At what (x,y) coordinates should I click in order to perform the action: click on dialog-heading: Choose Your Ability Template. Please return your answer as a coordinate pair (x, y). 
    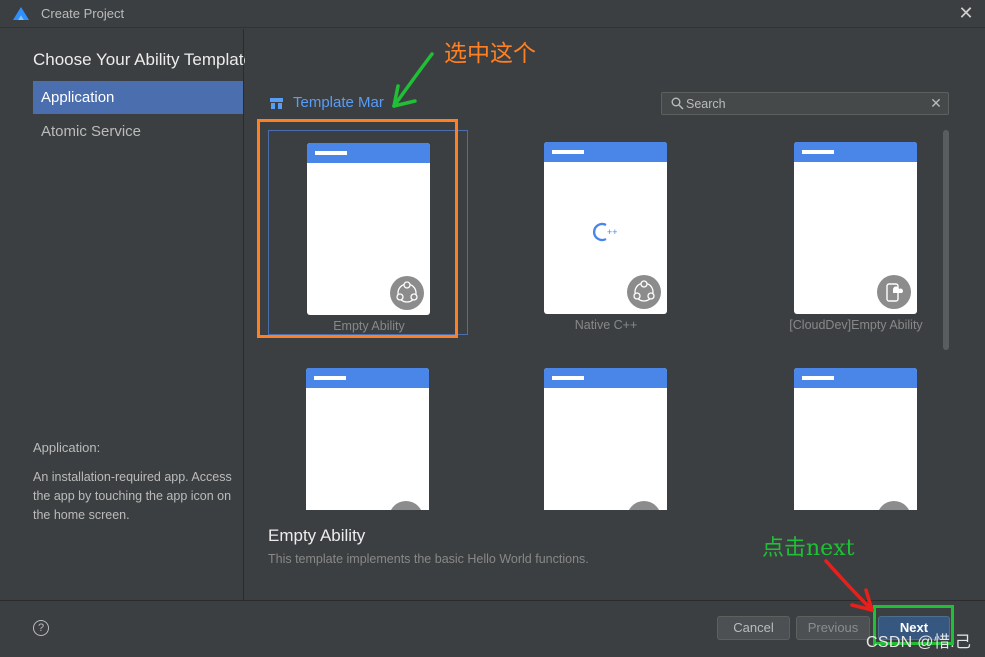
    Looking at the image, I should click on (143, 59).